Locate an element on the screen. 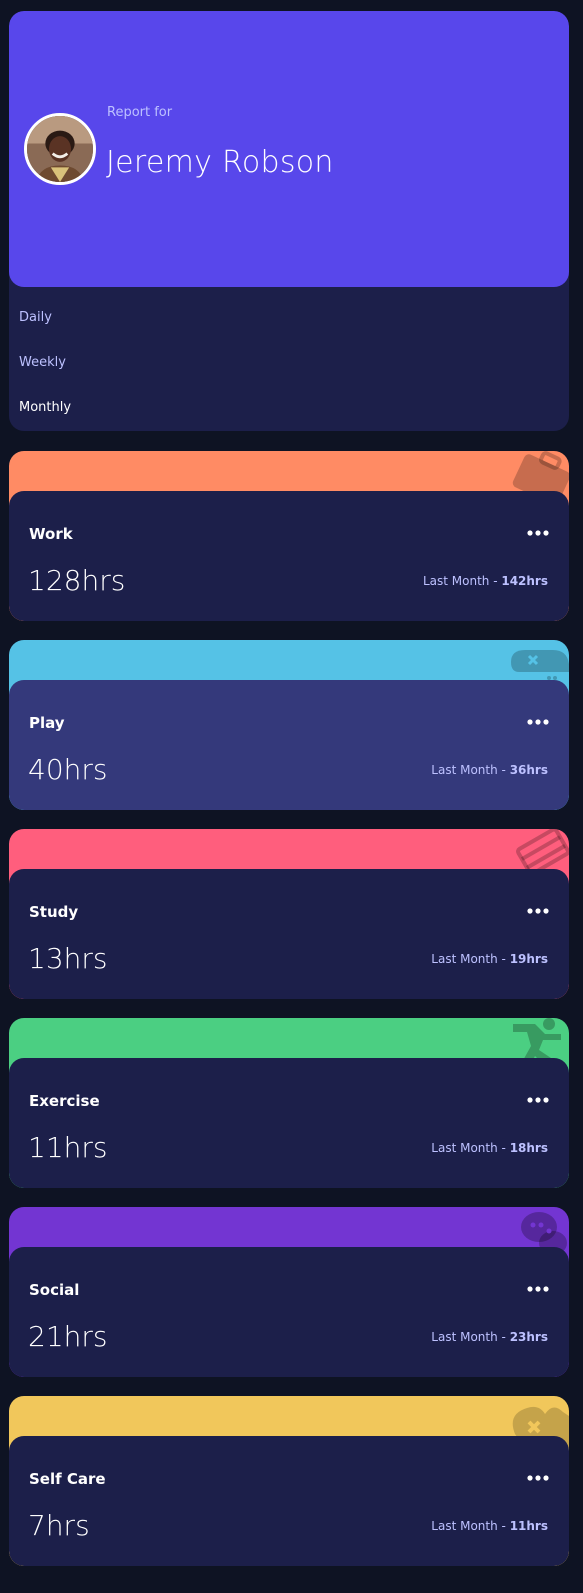 The width and height of the screenshot is (583, 1593). activity-current-hours: 21hrs is located at coordinates (68, 1336).